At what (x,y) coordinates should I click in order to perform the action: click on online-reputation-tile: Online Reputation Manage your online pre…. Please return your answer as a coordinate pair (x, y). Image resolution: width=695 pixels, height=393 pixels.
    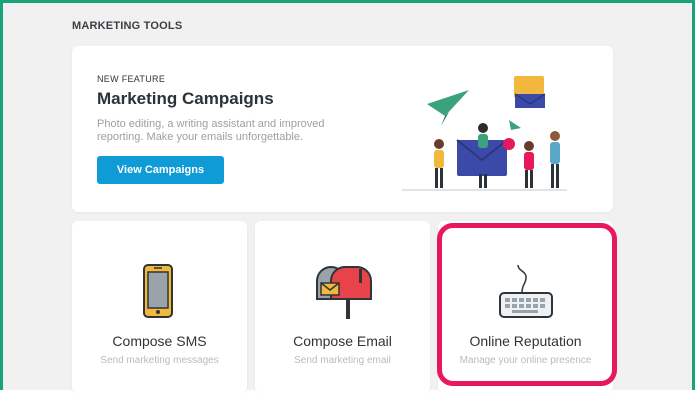
    Looking at the image, I should click on (525, 307).